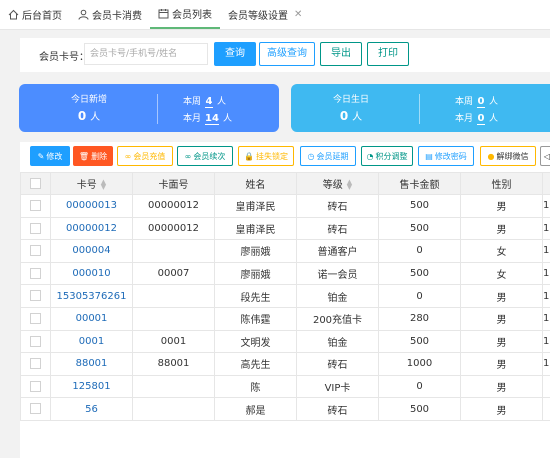 The height and width of the screenshot is (458, 550). I want to click on tab-member-list: 会员列表, so click(185, 14).